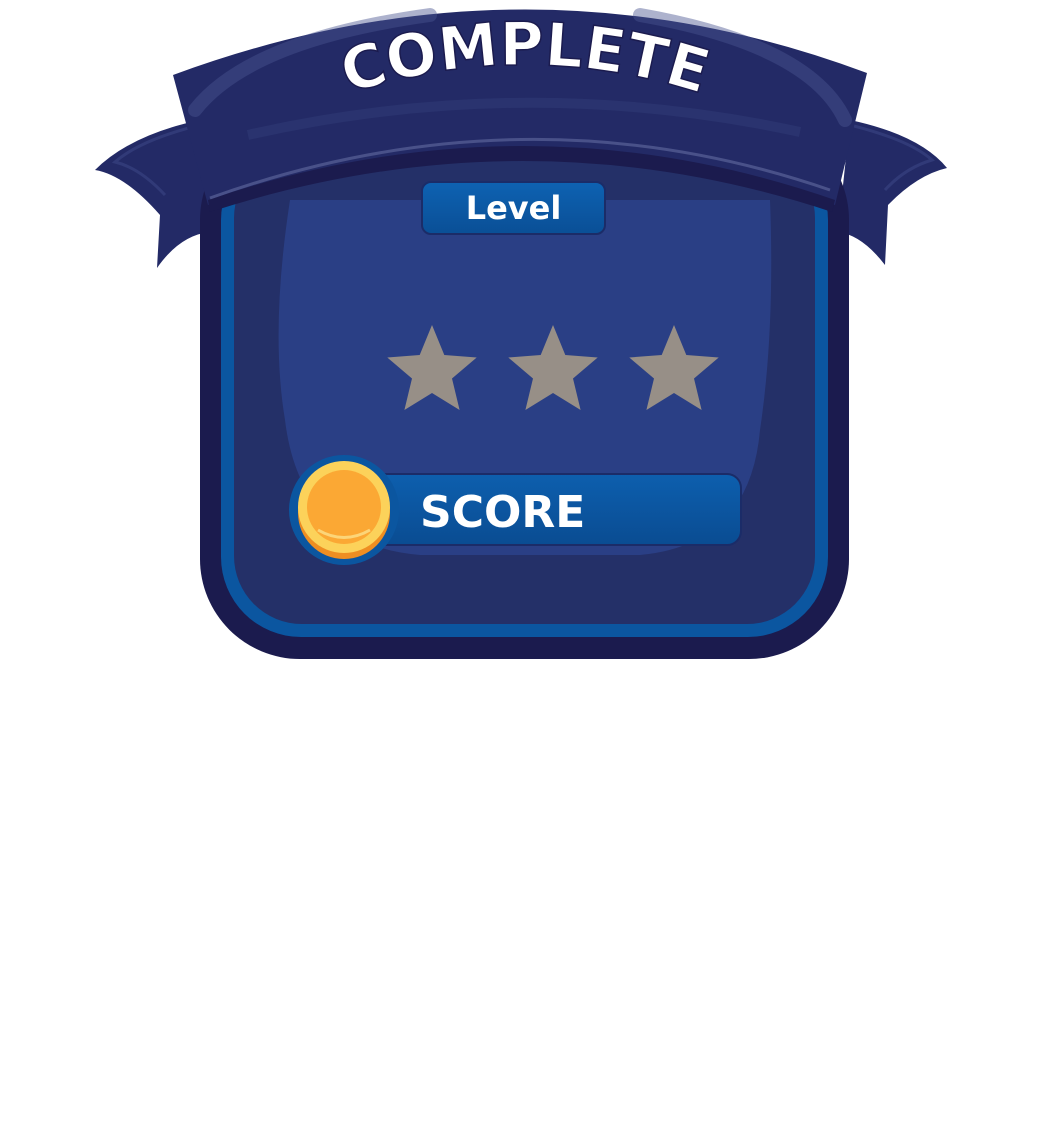 The width and height of the screenshot is (1049, 1131). I want to click on level-badge: Level, so click(513, 208).